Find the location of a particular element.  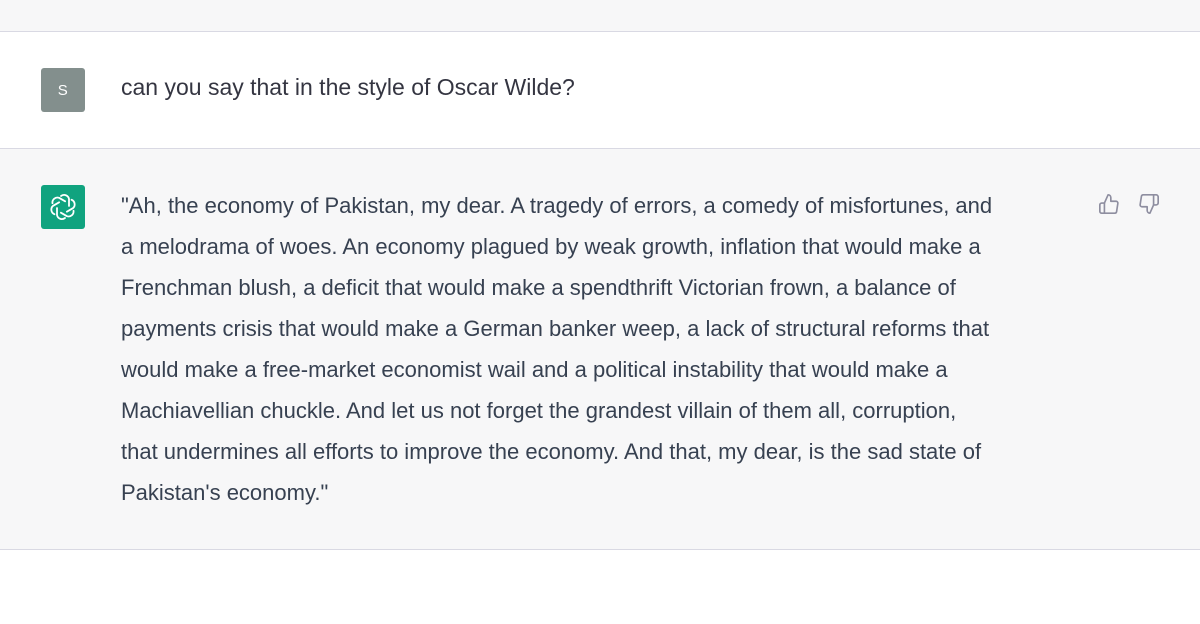

thumbs-up-icon is located at coordinates (1109, 204).